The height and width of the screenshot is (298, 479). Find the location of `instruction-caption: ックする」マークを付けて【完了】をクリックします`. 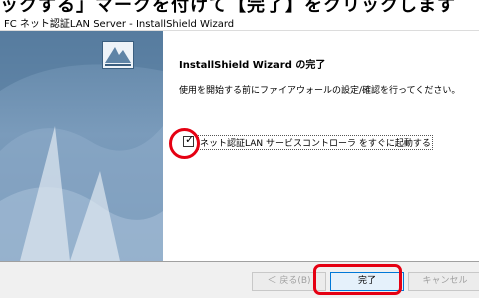

instruction-caption: ックする」マークを付けて【完了】をクリックします is located at coordinates (239, 7).